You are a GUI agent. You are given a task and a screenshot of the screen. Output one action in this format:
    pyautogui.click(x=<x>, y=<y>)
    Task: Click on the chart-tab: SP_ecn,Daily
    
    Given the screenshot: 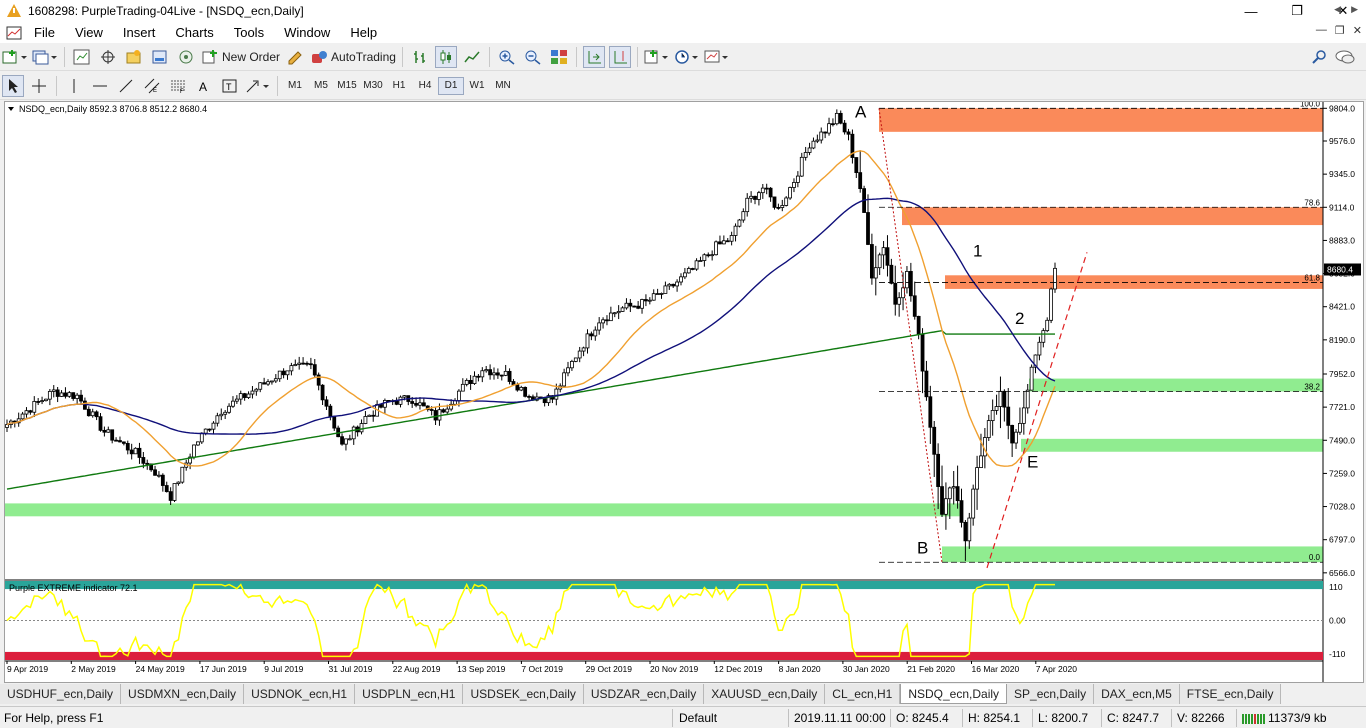 What is the action you would take?
    pyautogui.click(x=1051, y=694)
    